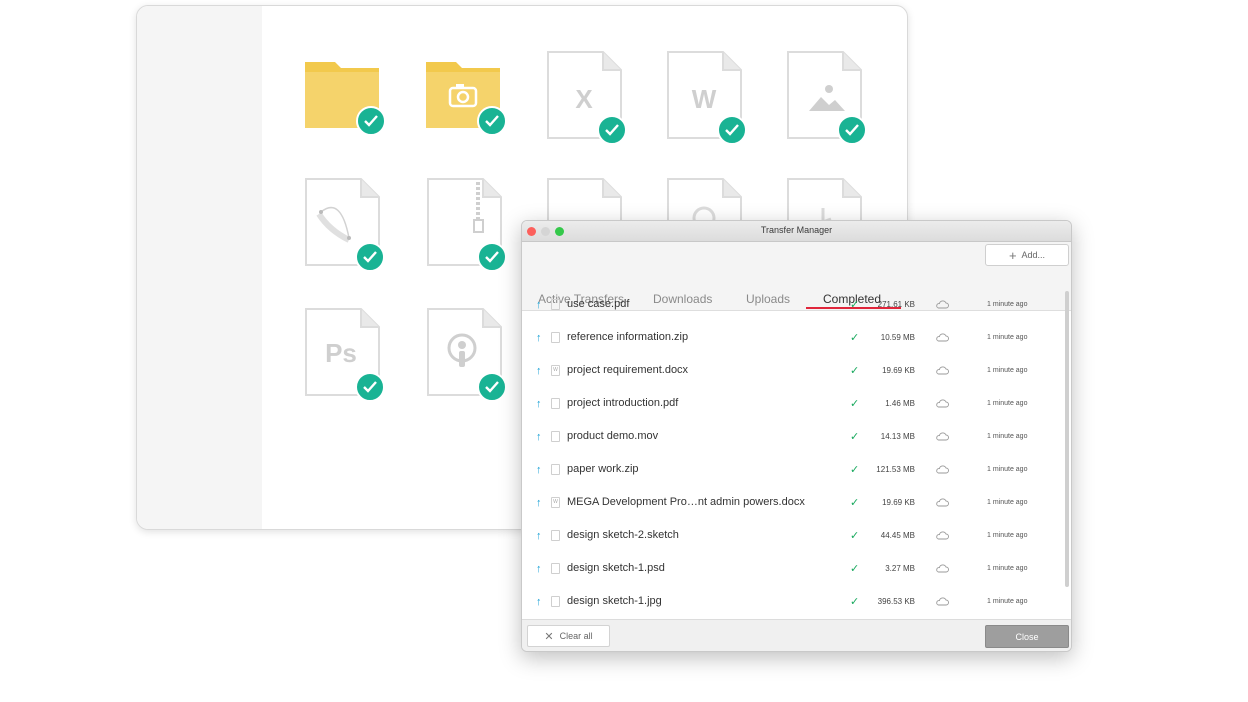  Describe the element at coordinates (199, 267) in the screenshot. I see `grid-sidebar` at that location.